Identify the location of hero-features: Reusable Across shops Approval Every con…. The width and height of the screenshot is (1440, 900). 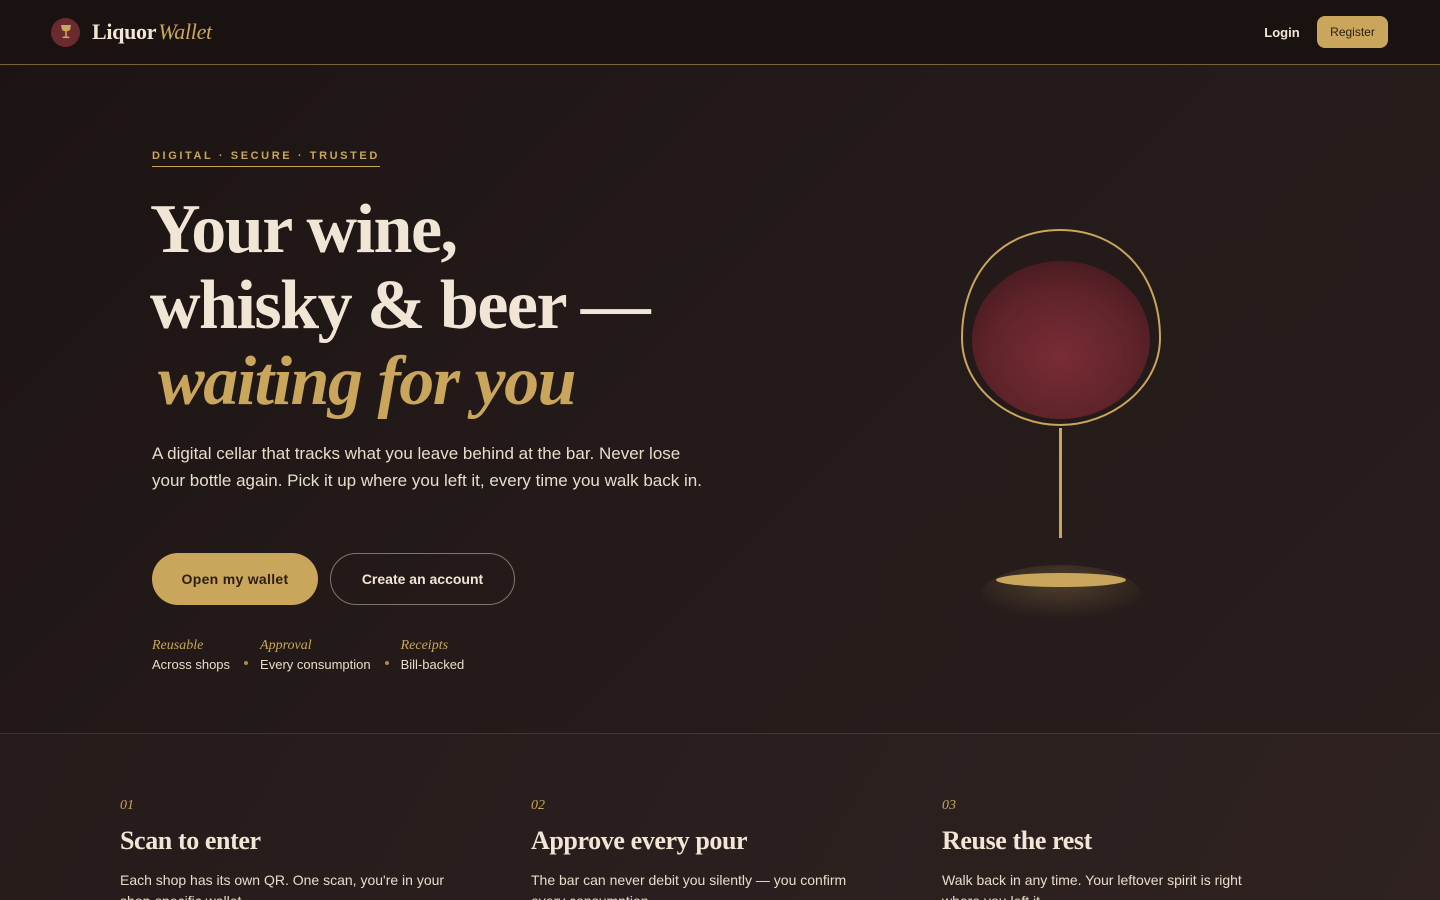
(308, 655).